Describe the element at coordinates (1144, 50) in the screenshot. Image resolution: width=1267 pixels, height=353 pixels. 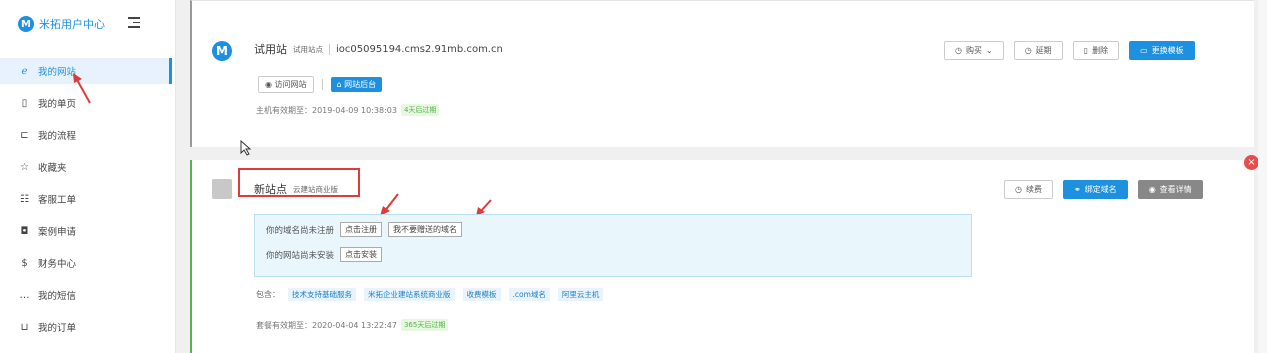
I see `monitor-icon: ▭` at that location.